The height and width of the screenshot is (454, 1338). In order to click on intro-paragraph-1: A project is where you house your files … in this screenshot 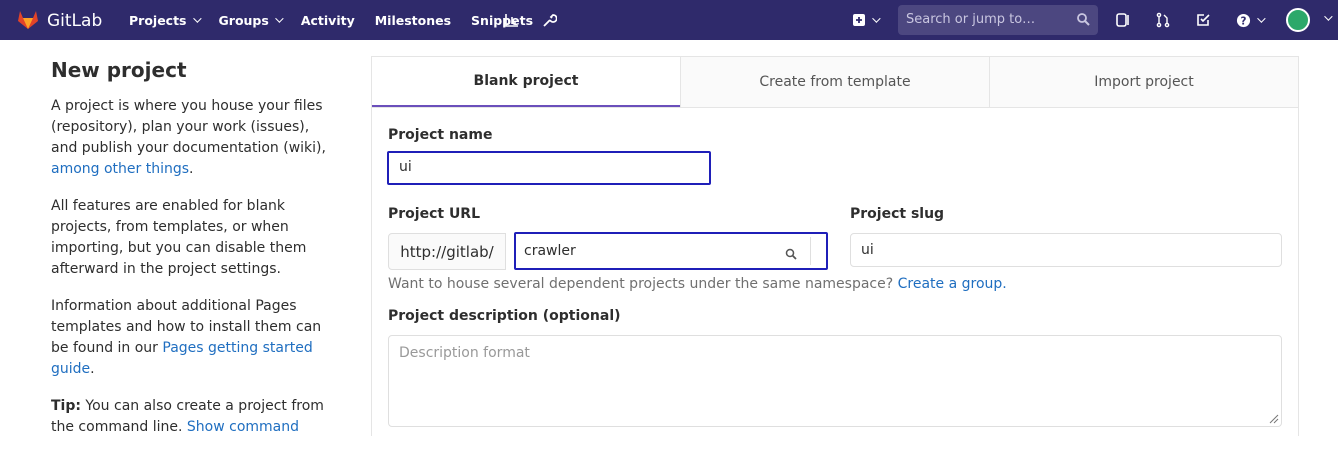, I will do `click(193, 138)`.